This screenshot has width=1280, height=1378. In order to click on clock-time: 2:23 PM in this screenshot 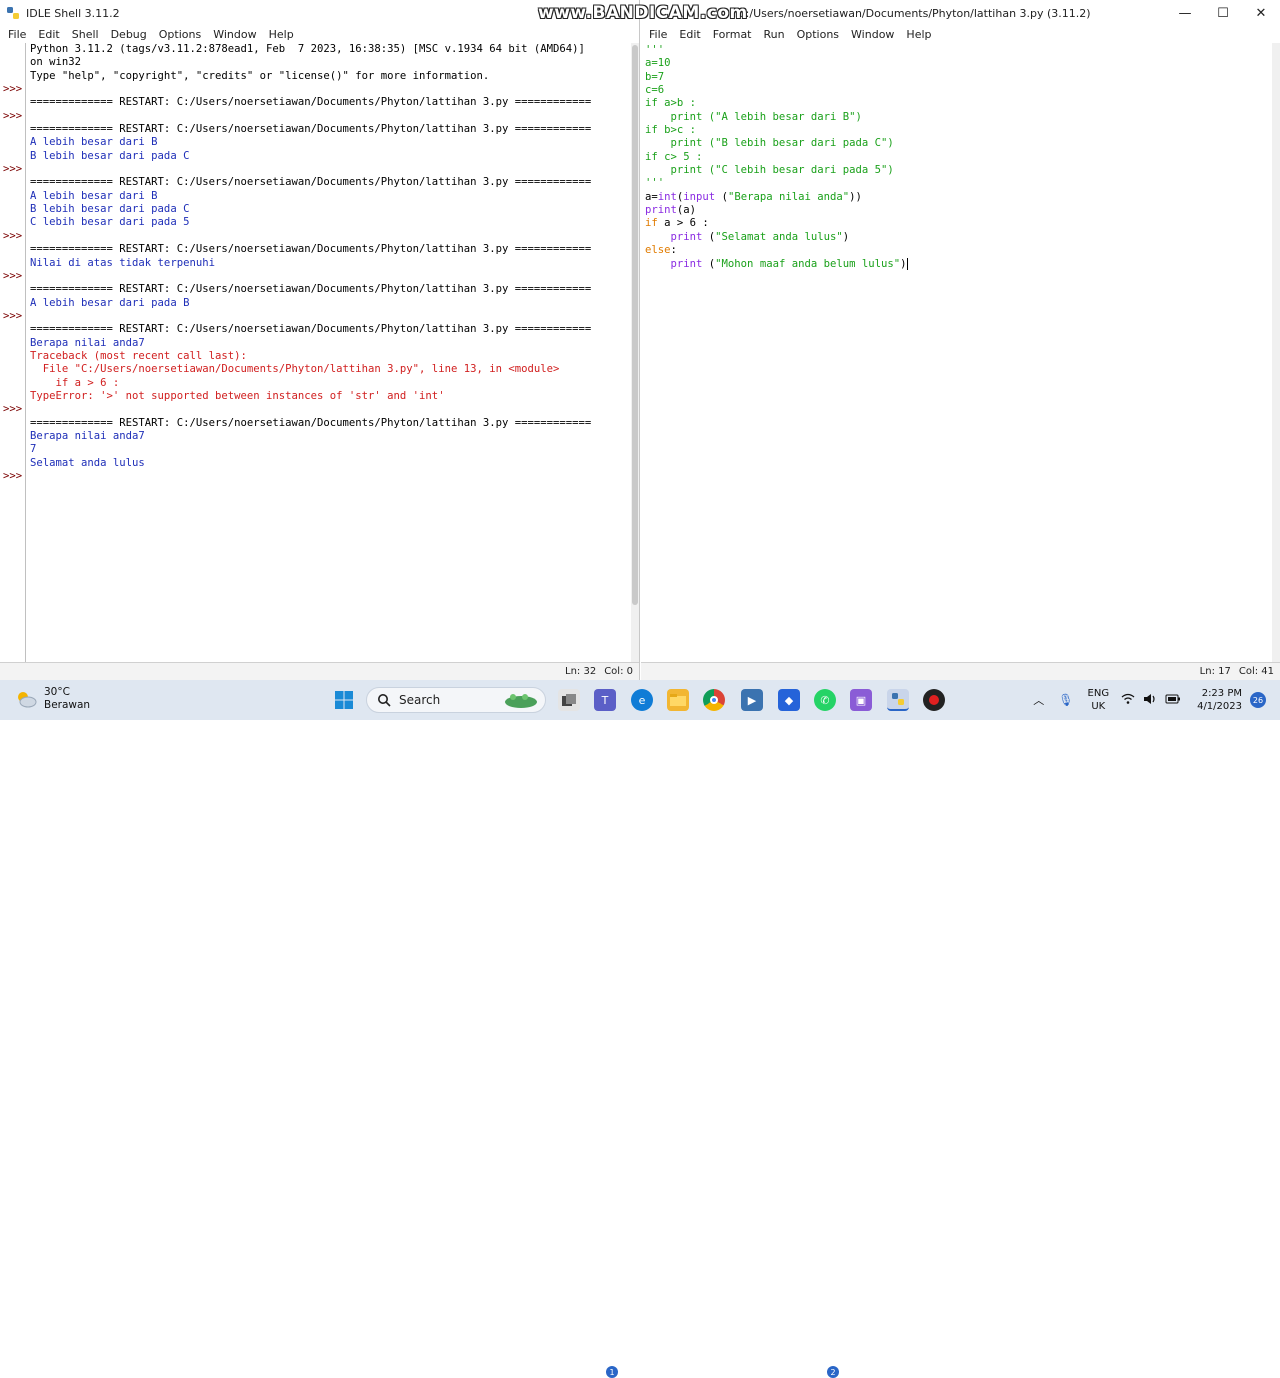, I will do `click(1221, 693)`.